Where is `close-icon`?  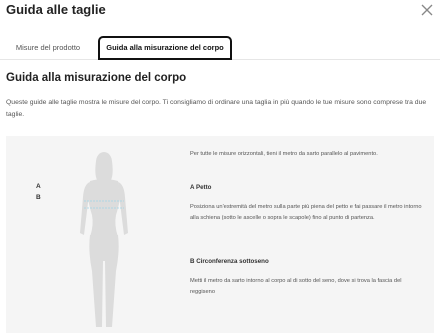
close-icon is located at coordinates (427, 10).